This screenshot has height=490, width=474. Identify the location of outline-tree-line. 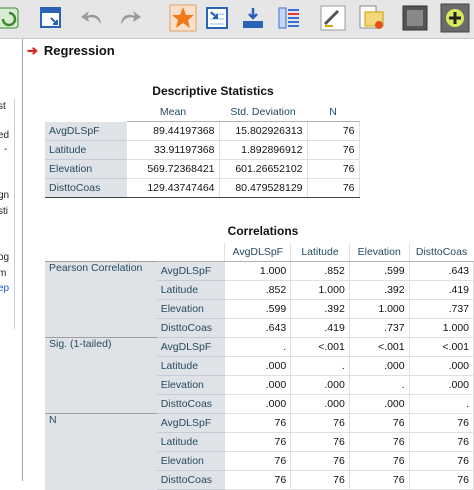
(14, 214).